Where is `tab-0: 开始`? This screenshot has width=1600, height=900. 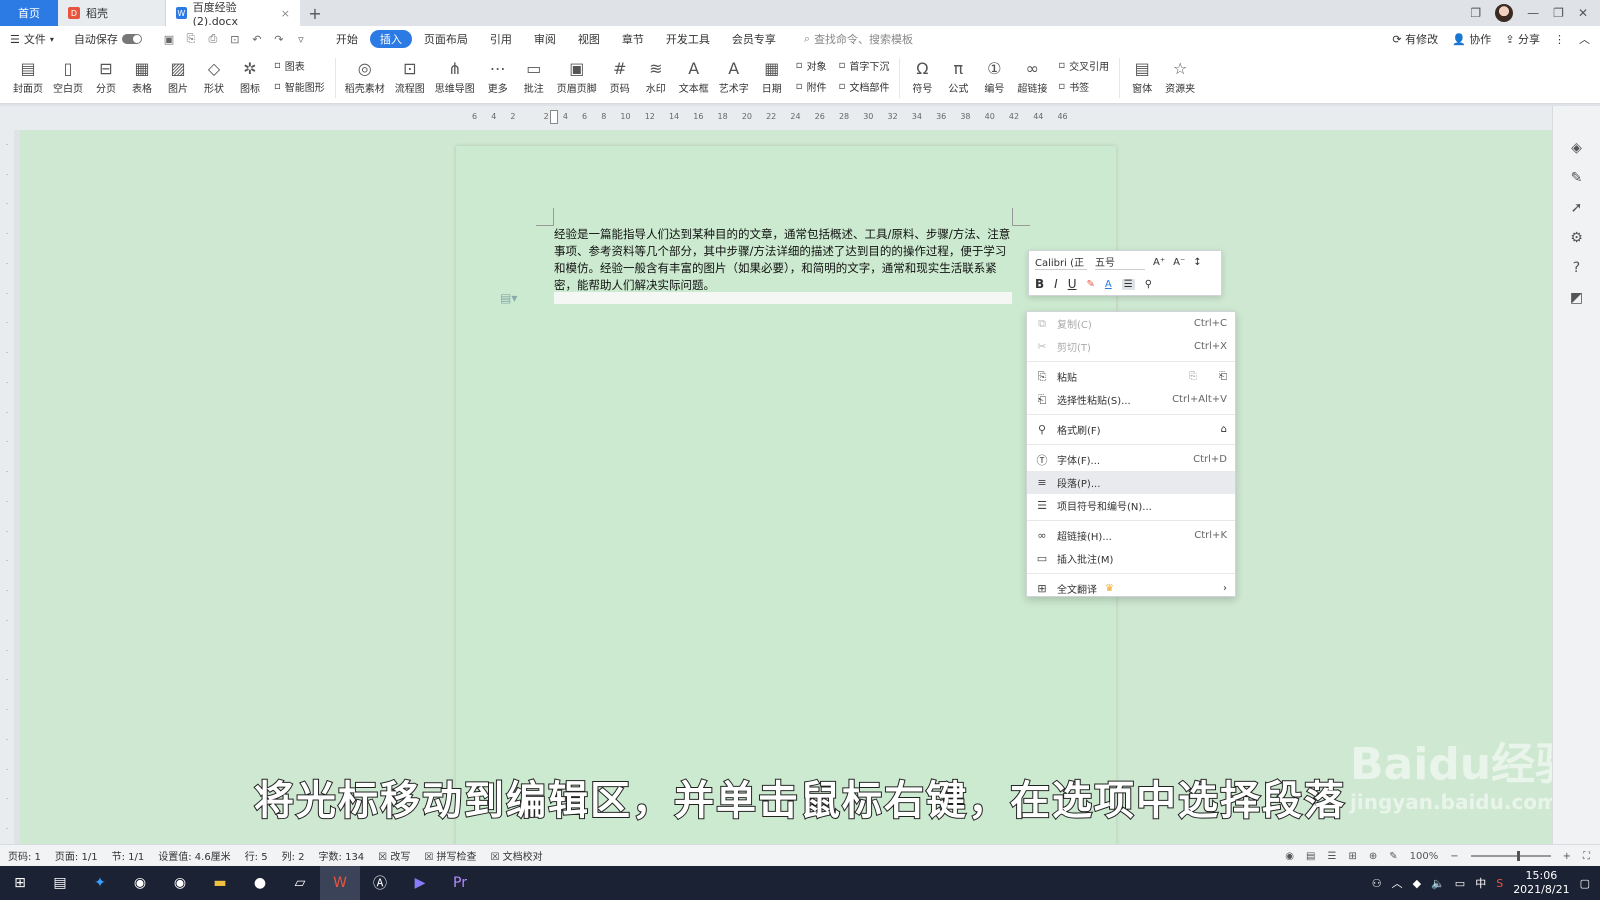 tab-0: 开始 is located at coordinates (347, 39).